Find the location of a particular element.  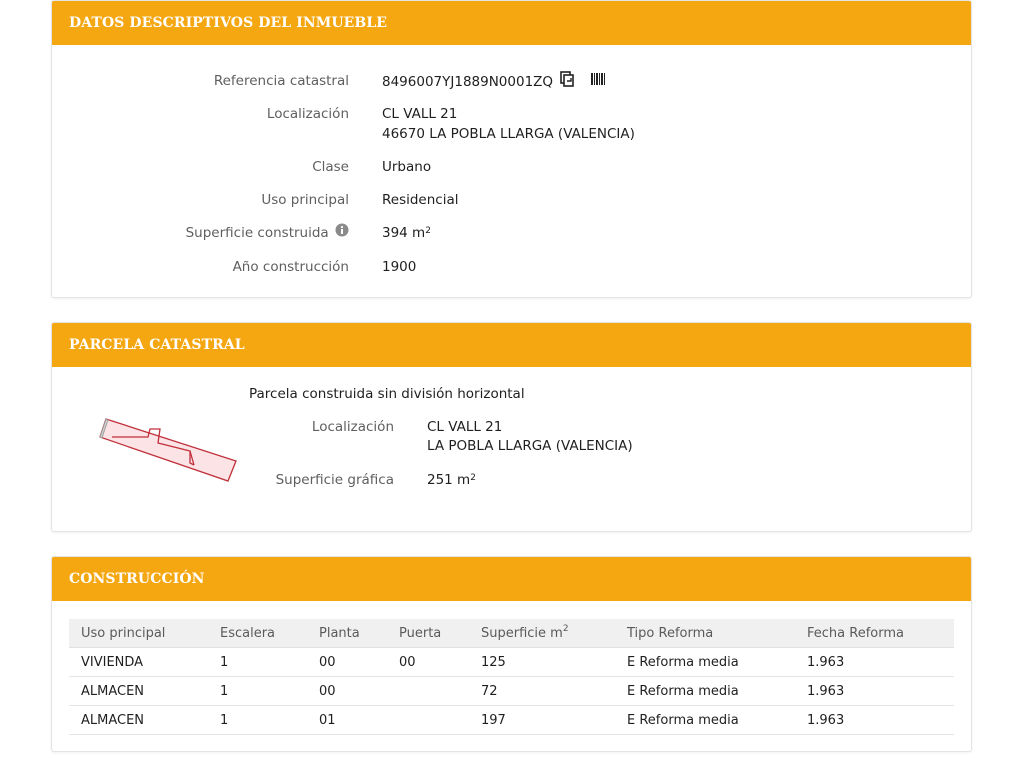

superficie-construida-label: Superficie construida is located at coordinates (200, 233).